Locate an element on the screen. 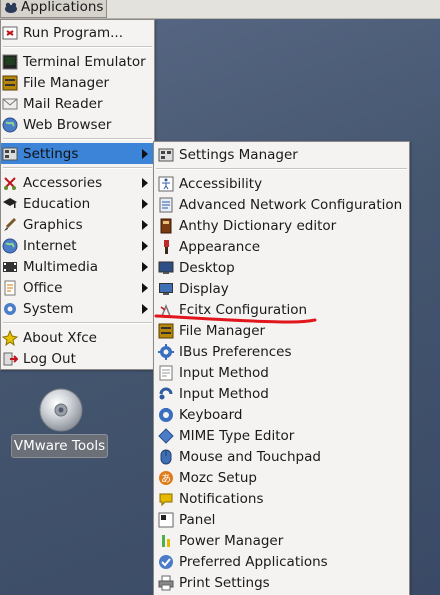 This screenshot has width=440, height=595. logout-icon is located at coordinates (10, 359).